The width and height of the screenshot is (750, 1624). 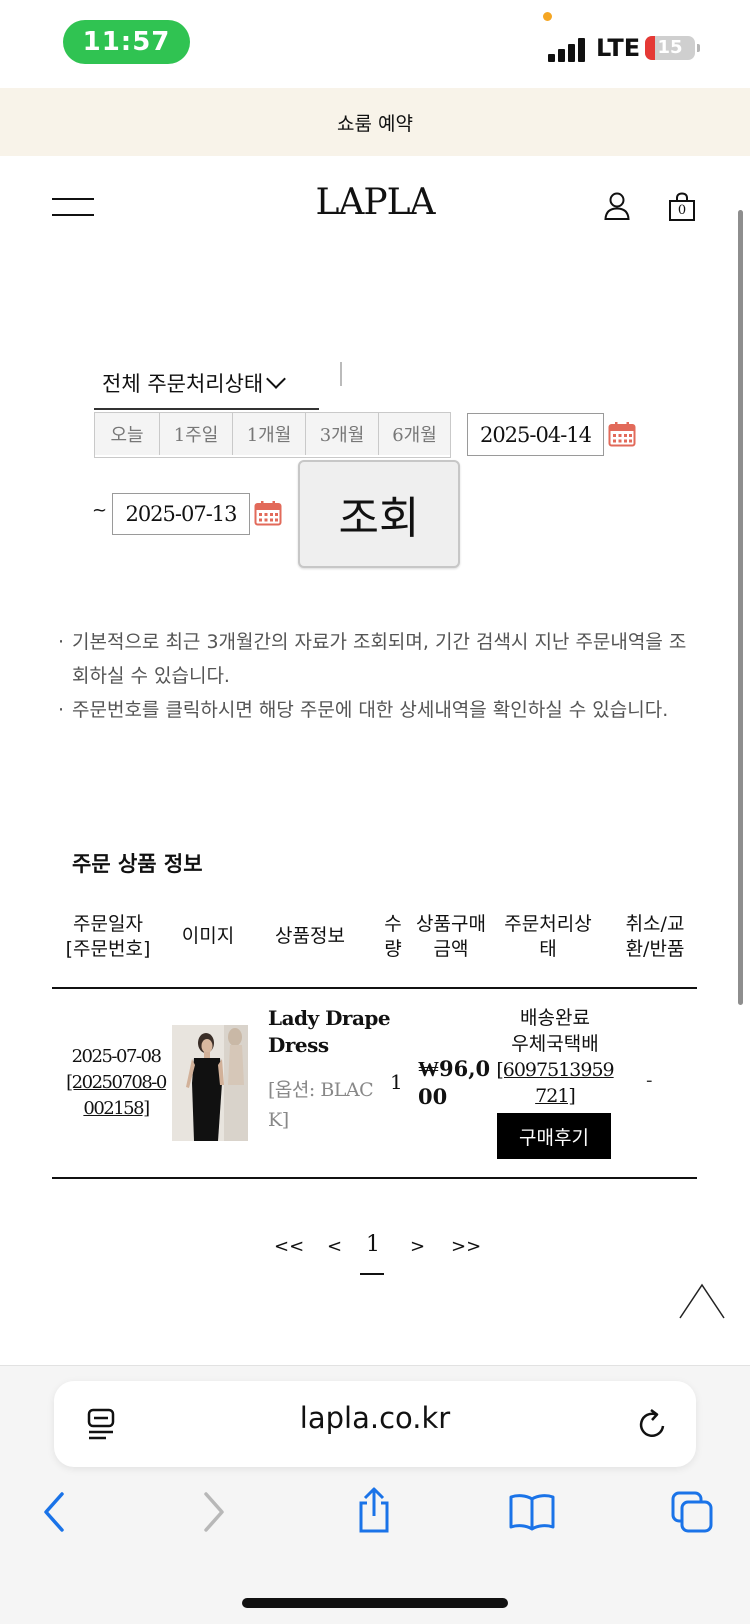 What do you see at coordinates (548, 924) in the screenshot?
I see `col-order-status-line1: 주문처리상` at bounding box center [548, 924].